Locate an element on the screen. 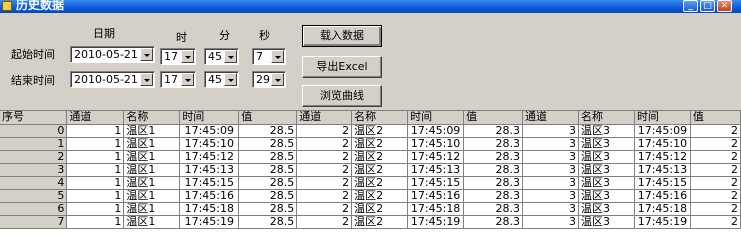 The height and width of the screenshot is (246, 741). row-index-cell: 0 is located at coordinates (34, 131).